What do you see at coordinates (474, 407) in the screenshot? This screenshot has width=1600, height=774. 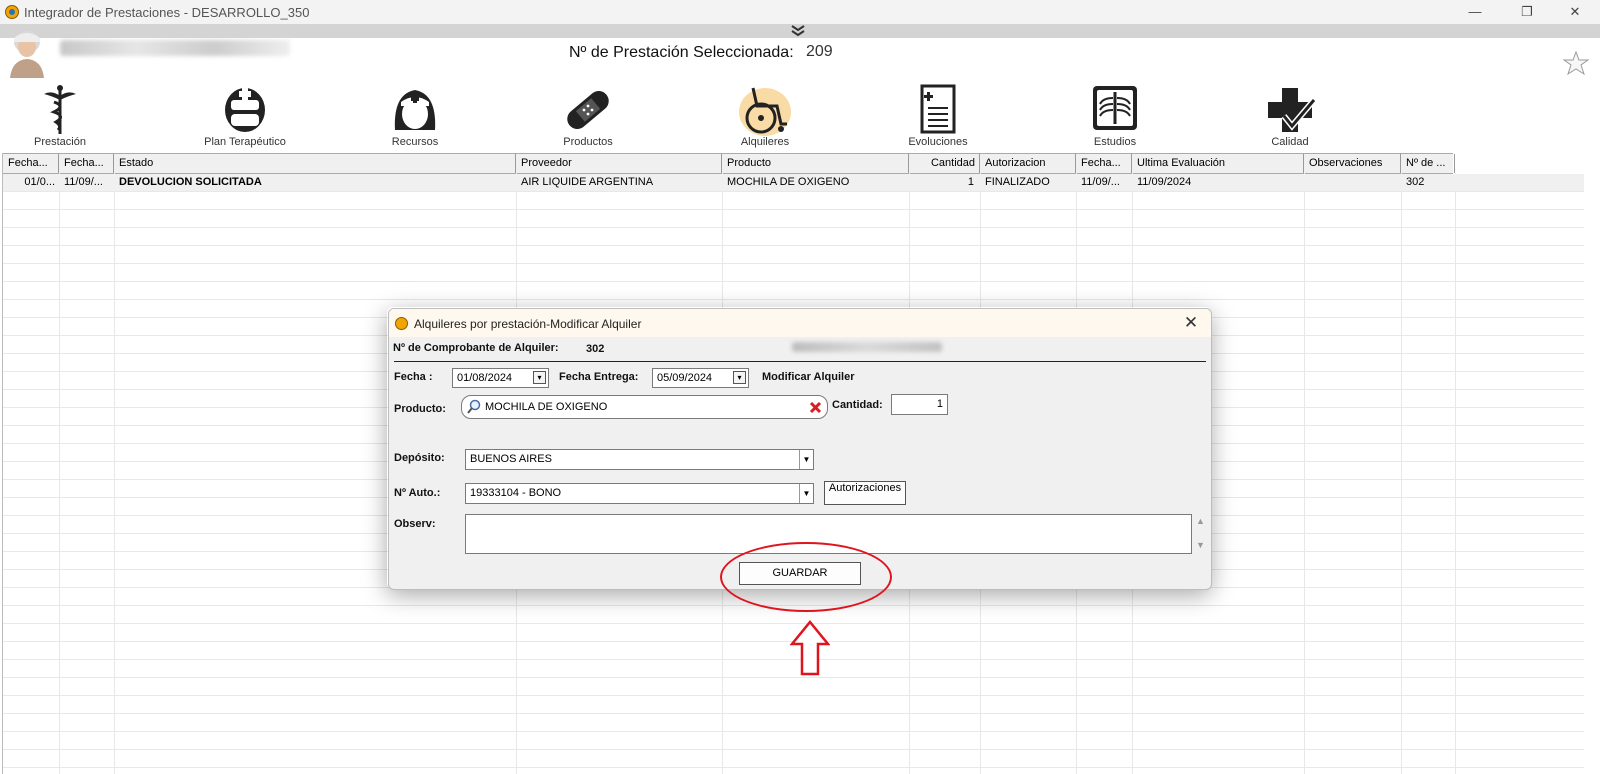 I see `search-icon` at bounding box center [474, 407].